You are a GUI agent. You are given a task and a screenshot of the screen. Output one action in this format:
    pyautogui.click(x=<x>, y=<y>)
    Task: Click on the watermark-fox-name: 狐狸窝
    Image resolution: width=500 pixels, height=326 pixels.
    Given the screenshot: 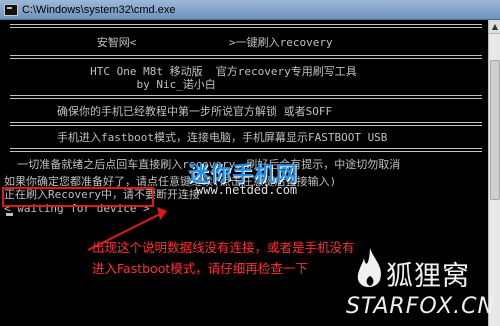 What is the action you would take?
    pyautogui.click(x=428, y=276)
    